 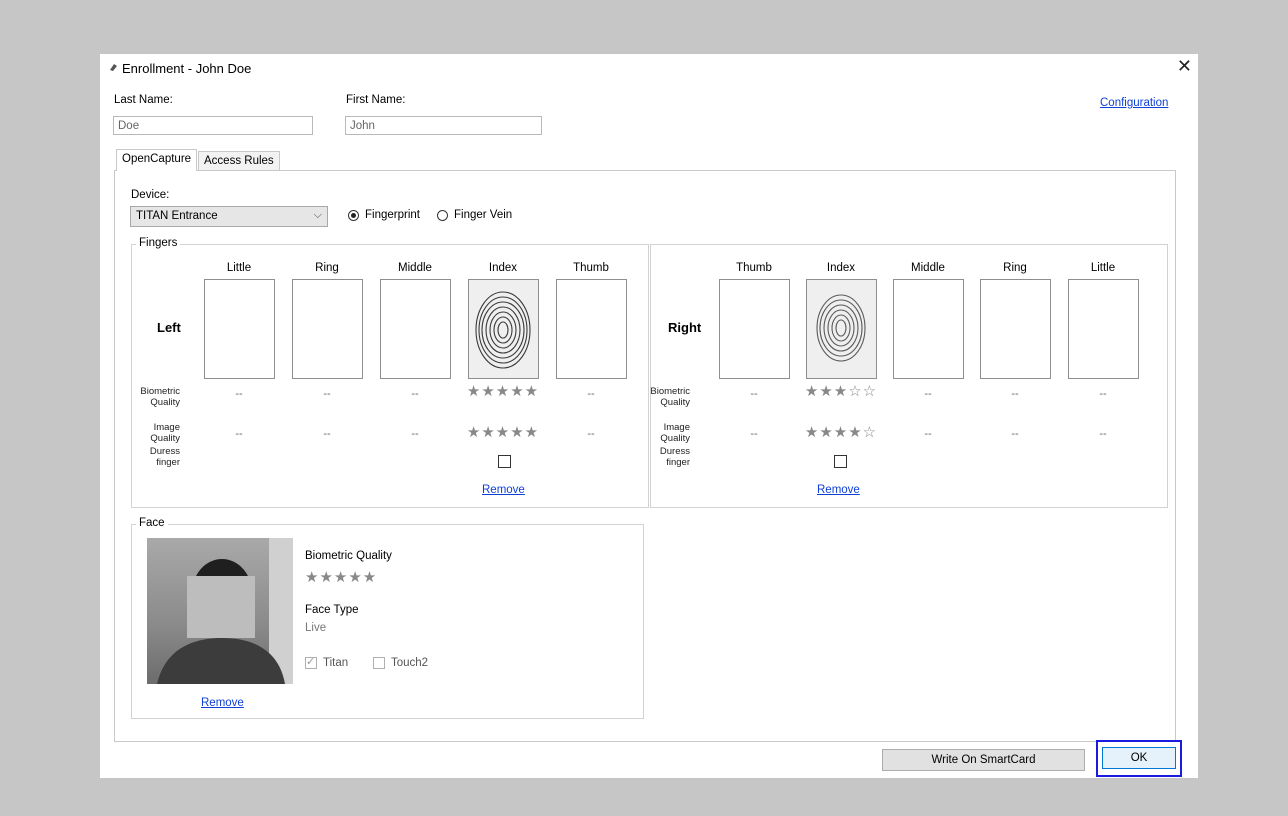 What do you see at coordinates (165, 433) in the screenshot?
I see `left-image-quality-label: Image Quality` at bounding box center [165, 433].